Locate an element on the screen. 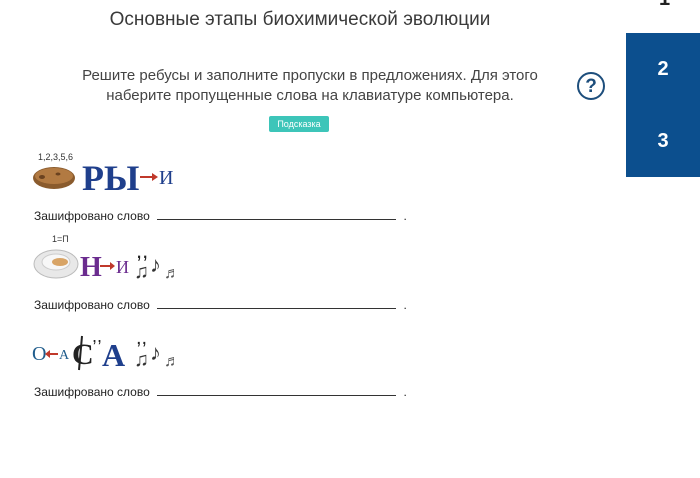 The width and height of the screenshot is (700, 478). rebus-2-image: 1=П Н И ,, ♫ ♪ ♬ is located at coordinates (106, 258).